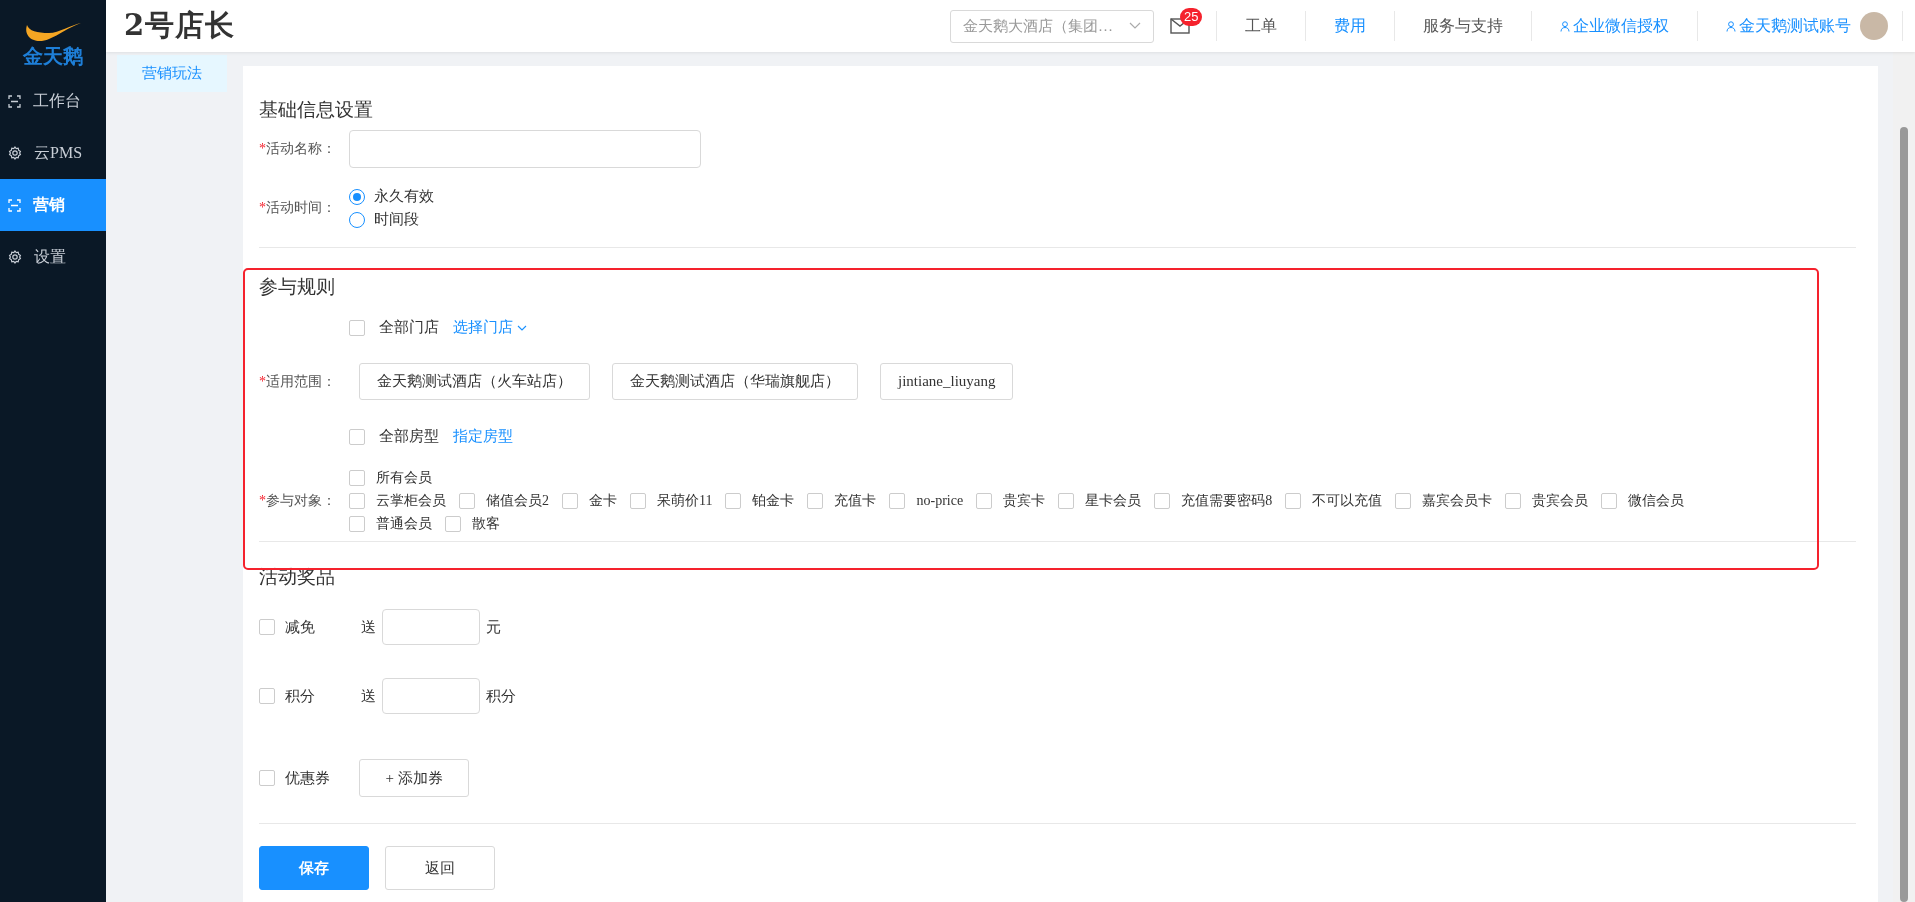 This screenshot has height=902, width=1915. What do you see at coordinates (298, 500) in the screenshot?
I see `field-label: *参与对象：` at bounding box center [298, 500].